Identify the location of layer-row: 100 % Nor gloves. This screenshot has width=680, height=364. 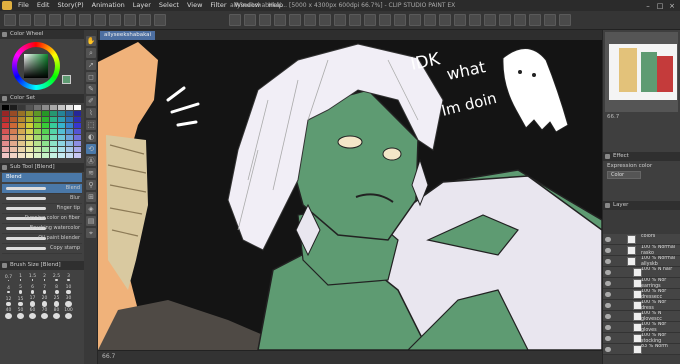
(641, 327).